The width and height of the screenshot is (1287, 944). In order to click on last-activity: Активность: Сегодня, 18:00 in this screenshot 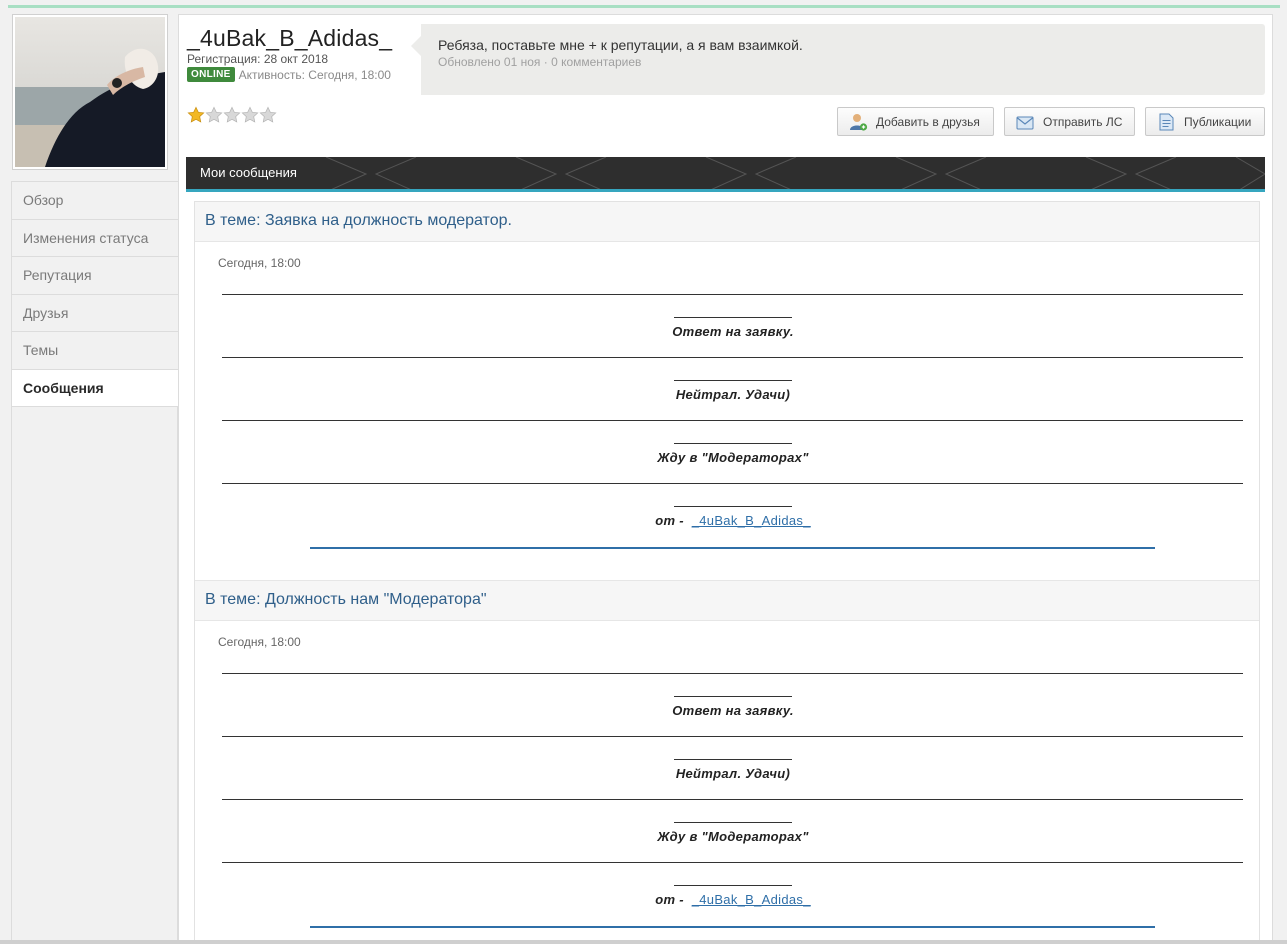, I will do `click(314, 74)`.